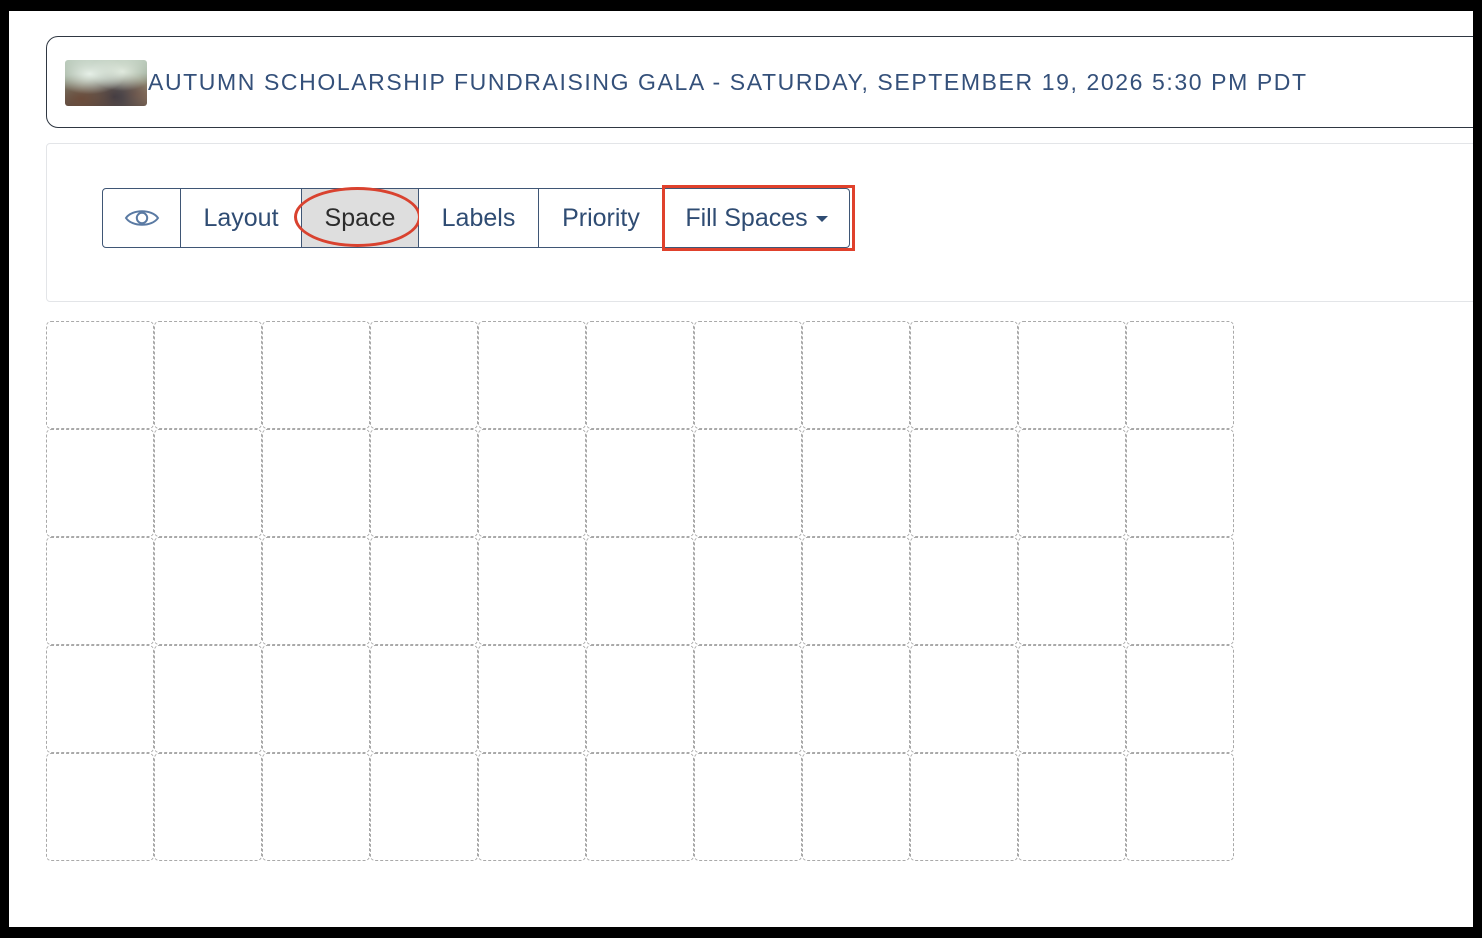  I want to click on priority-button-label: Priority, so click(601, 217).